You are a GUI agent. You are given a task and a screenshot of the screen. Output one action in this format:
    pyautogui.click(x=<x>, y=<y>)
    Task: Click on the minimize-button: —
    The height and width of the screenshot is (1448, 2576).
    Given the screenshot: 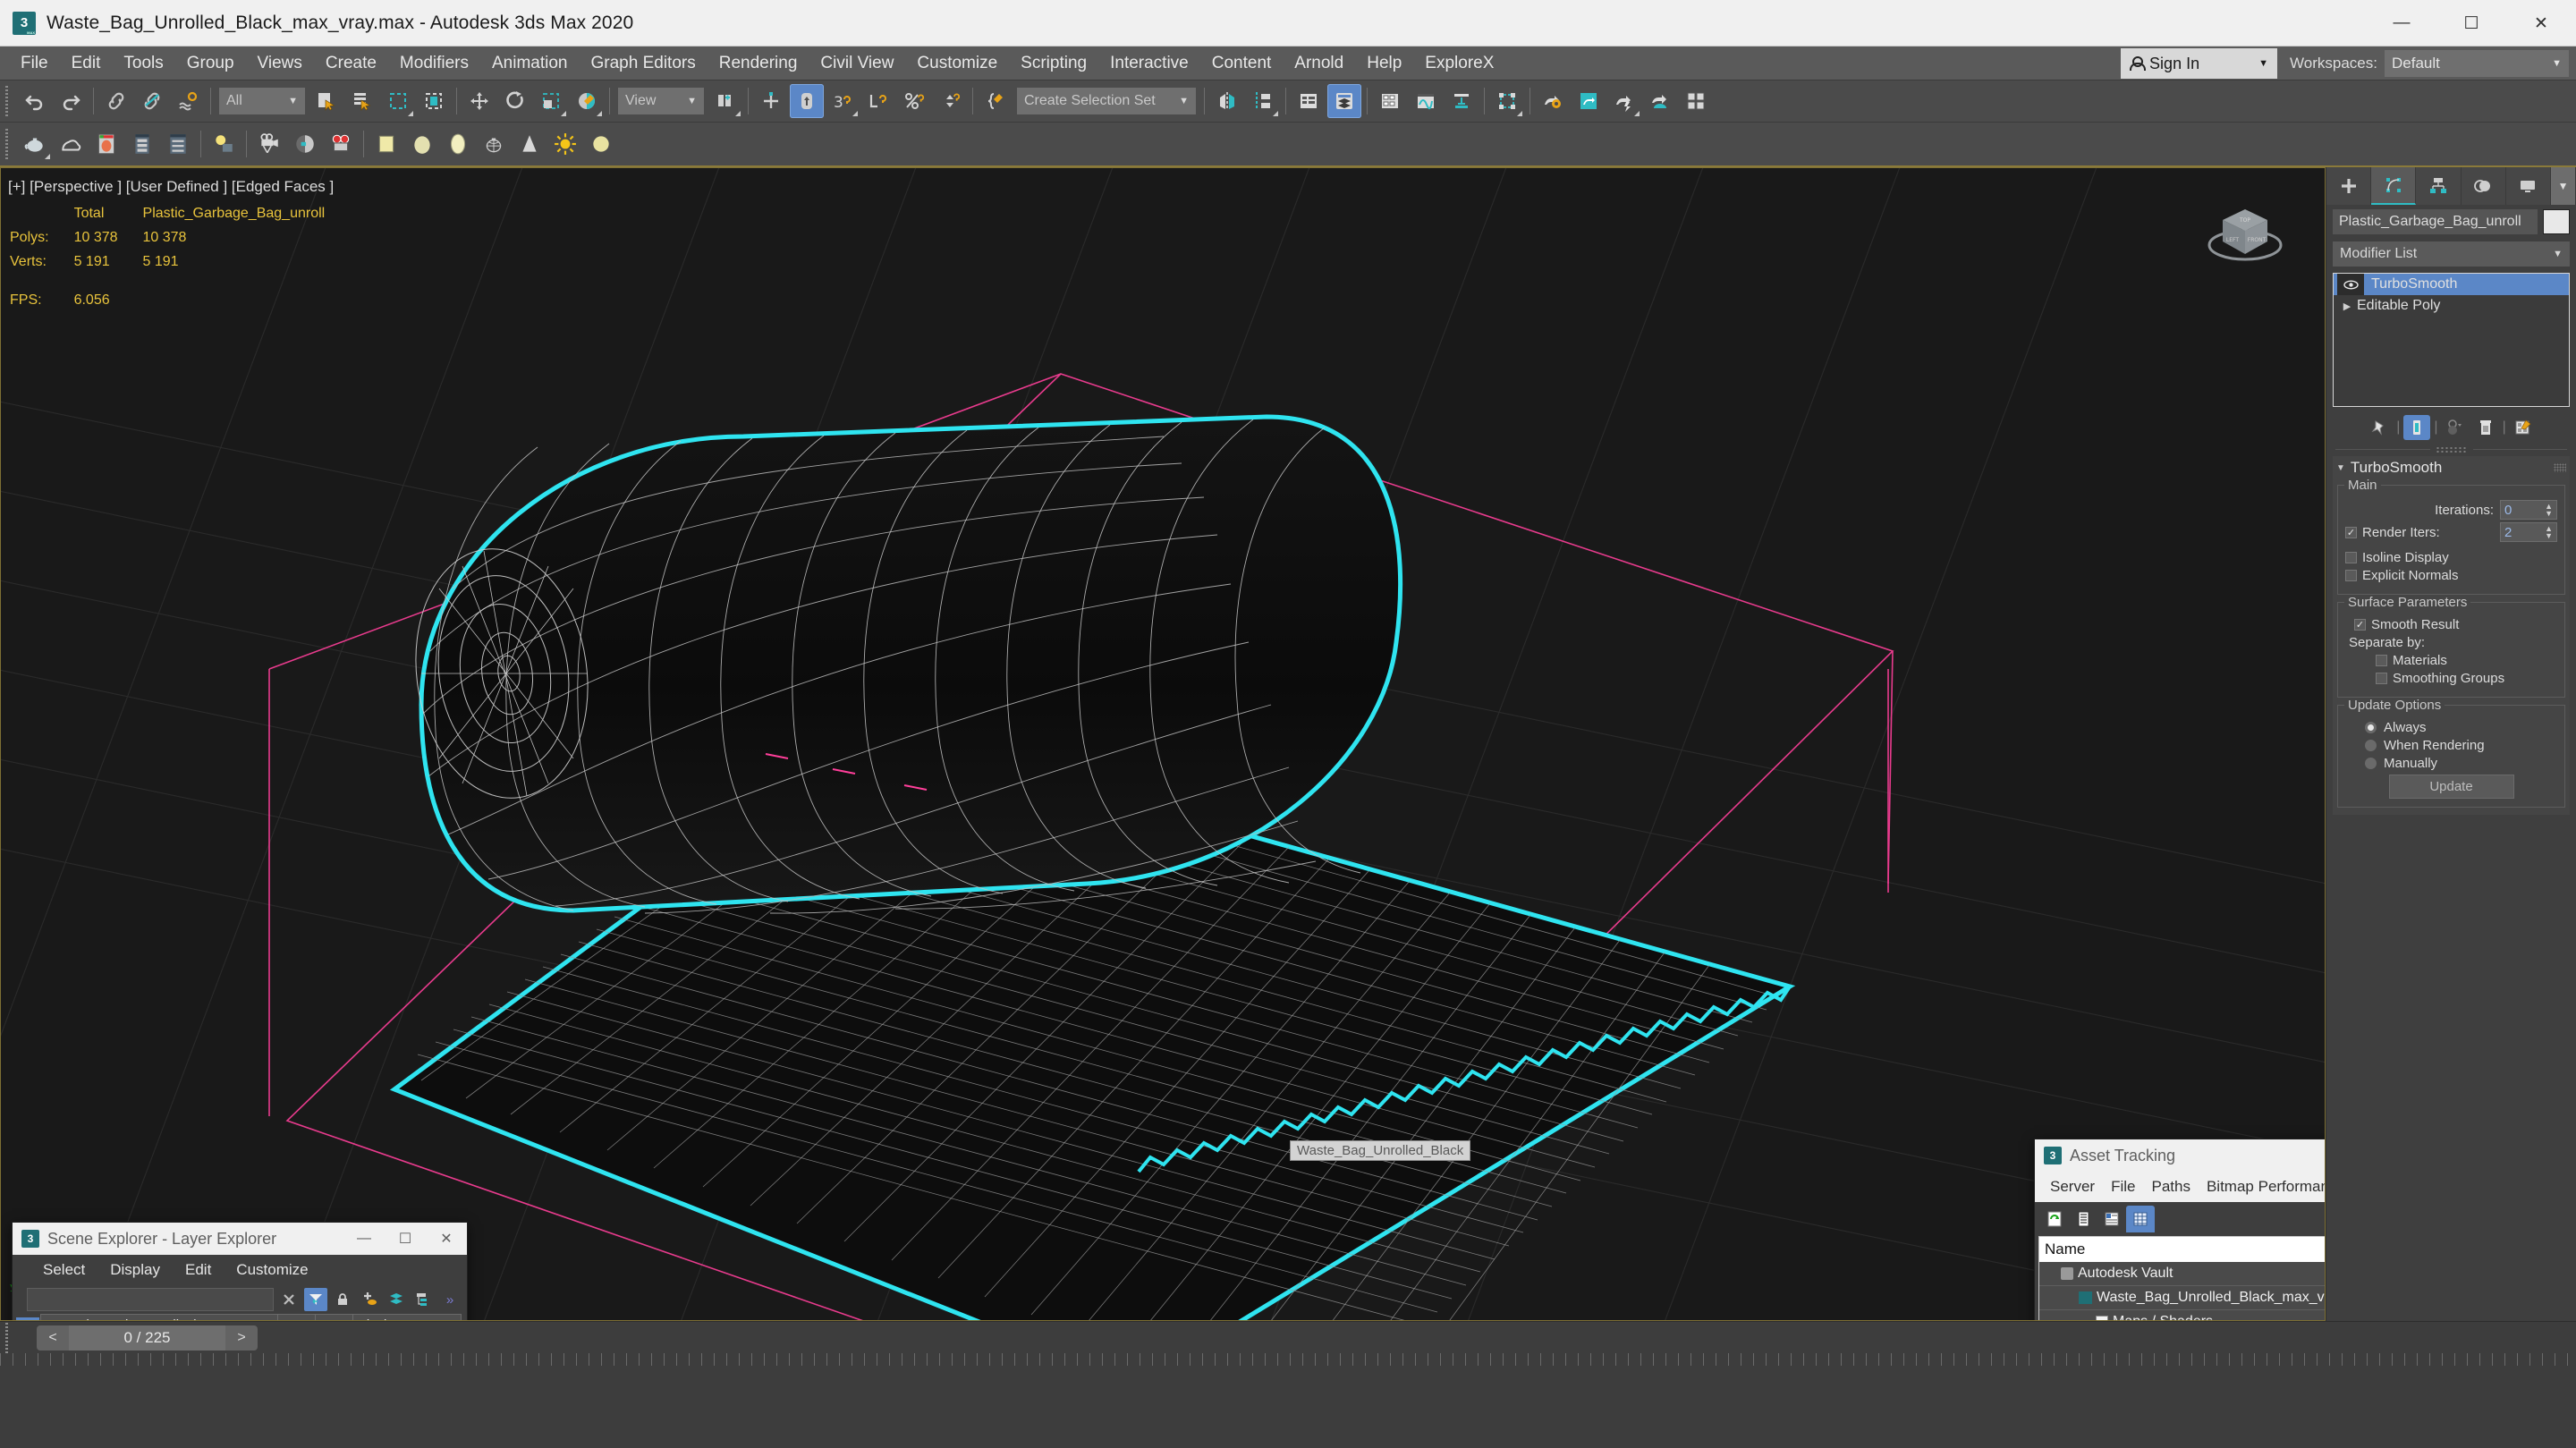 What is the action you would take?
    pyautogui.click(x=2401, y=23)
    